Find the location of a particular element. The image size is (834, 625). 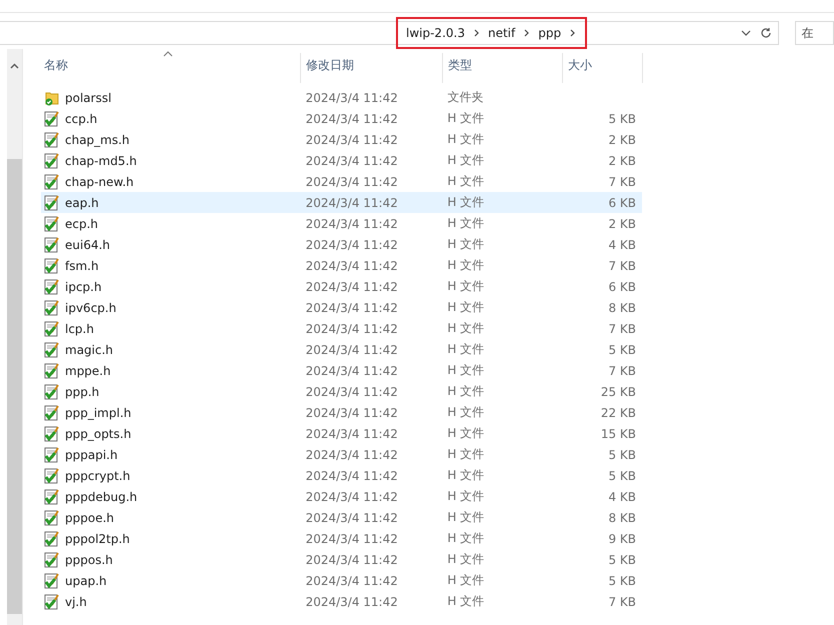

file-name: eui64.h is located at coordinates (87, 245).